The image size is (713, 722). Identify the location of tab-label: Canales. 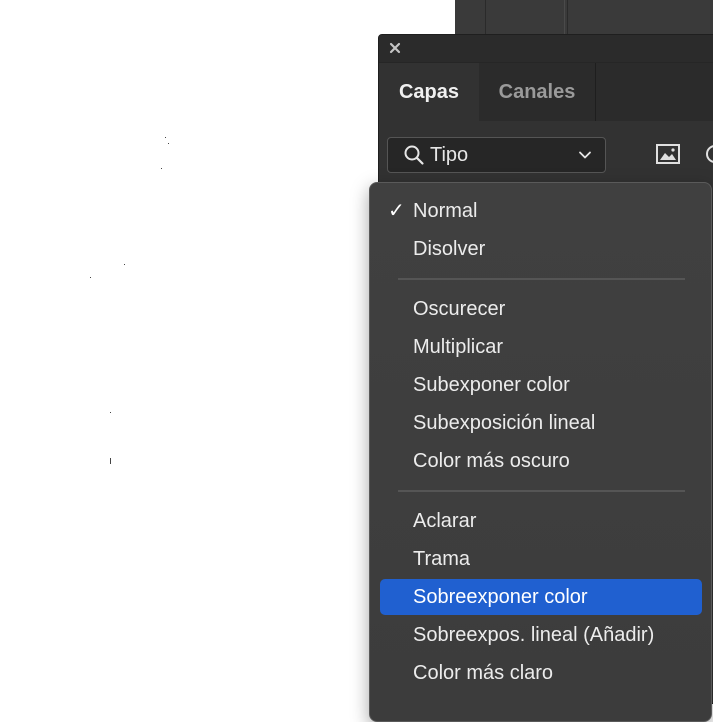
(537, 91).